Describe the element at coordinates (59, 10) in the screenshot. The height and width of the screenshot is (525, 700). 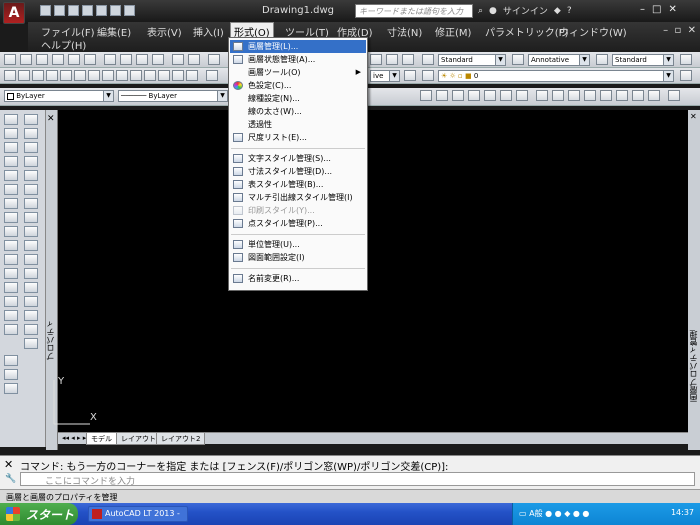
I see `open-icon` at that location.